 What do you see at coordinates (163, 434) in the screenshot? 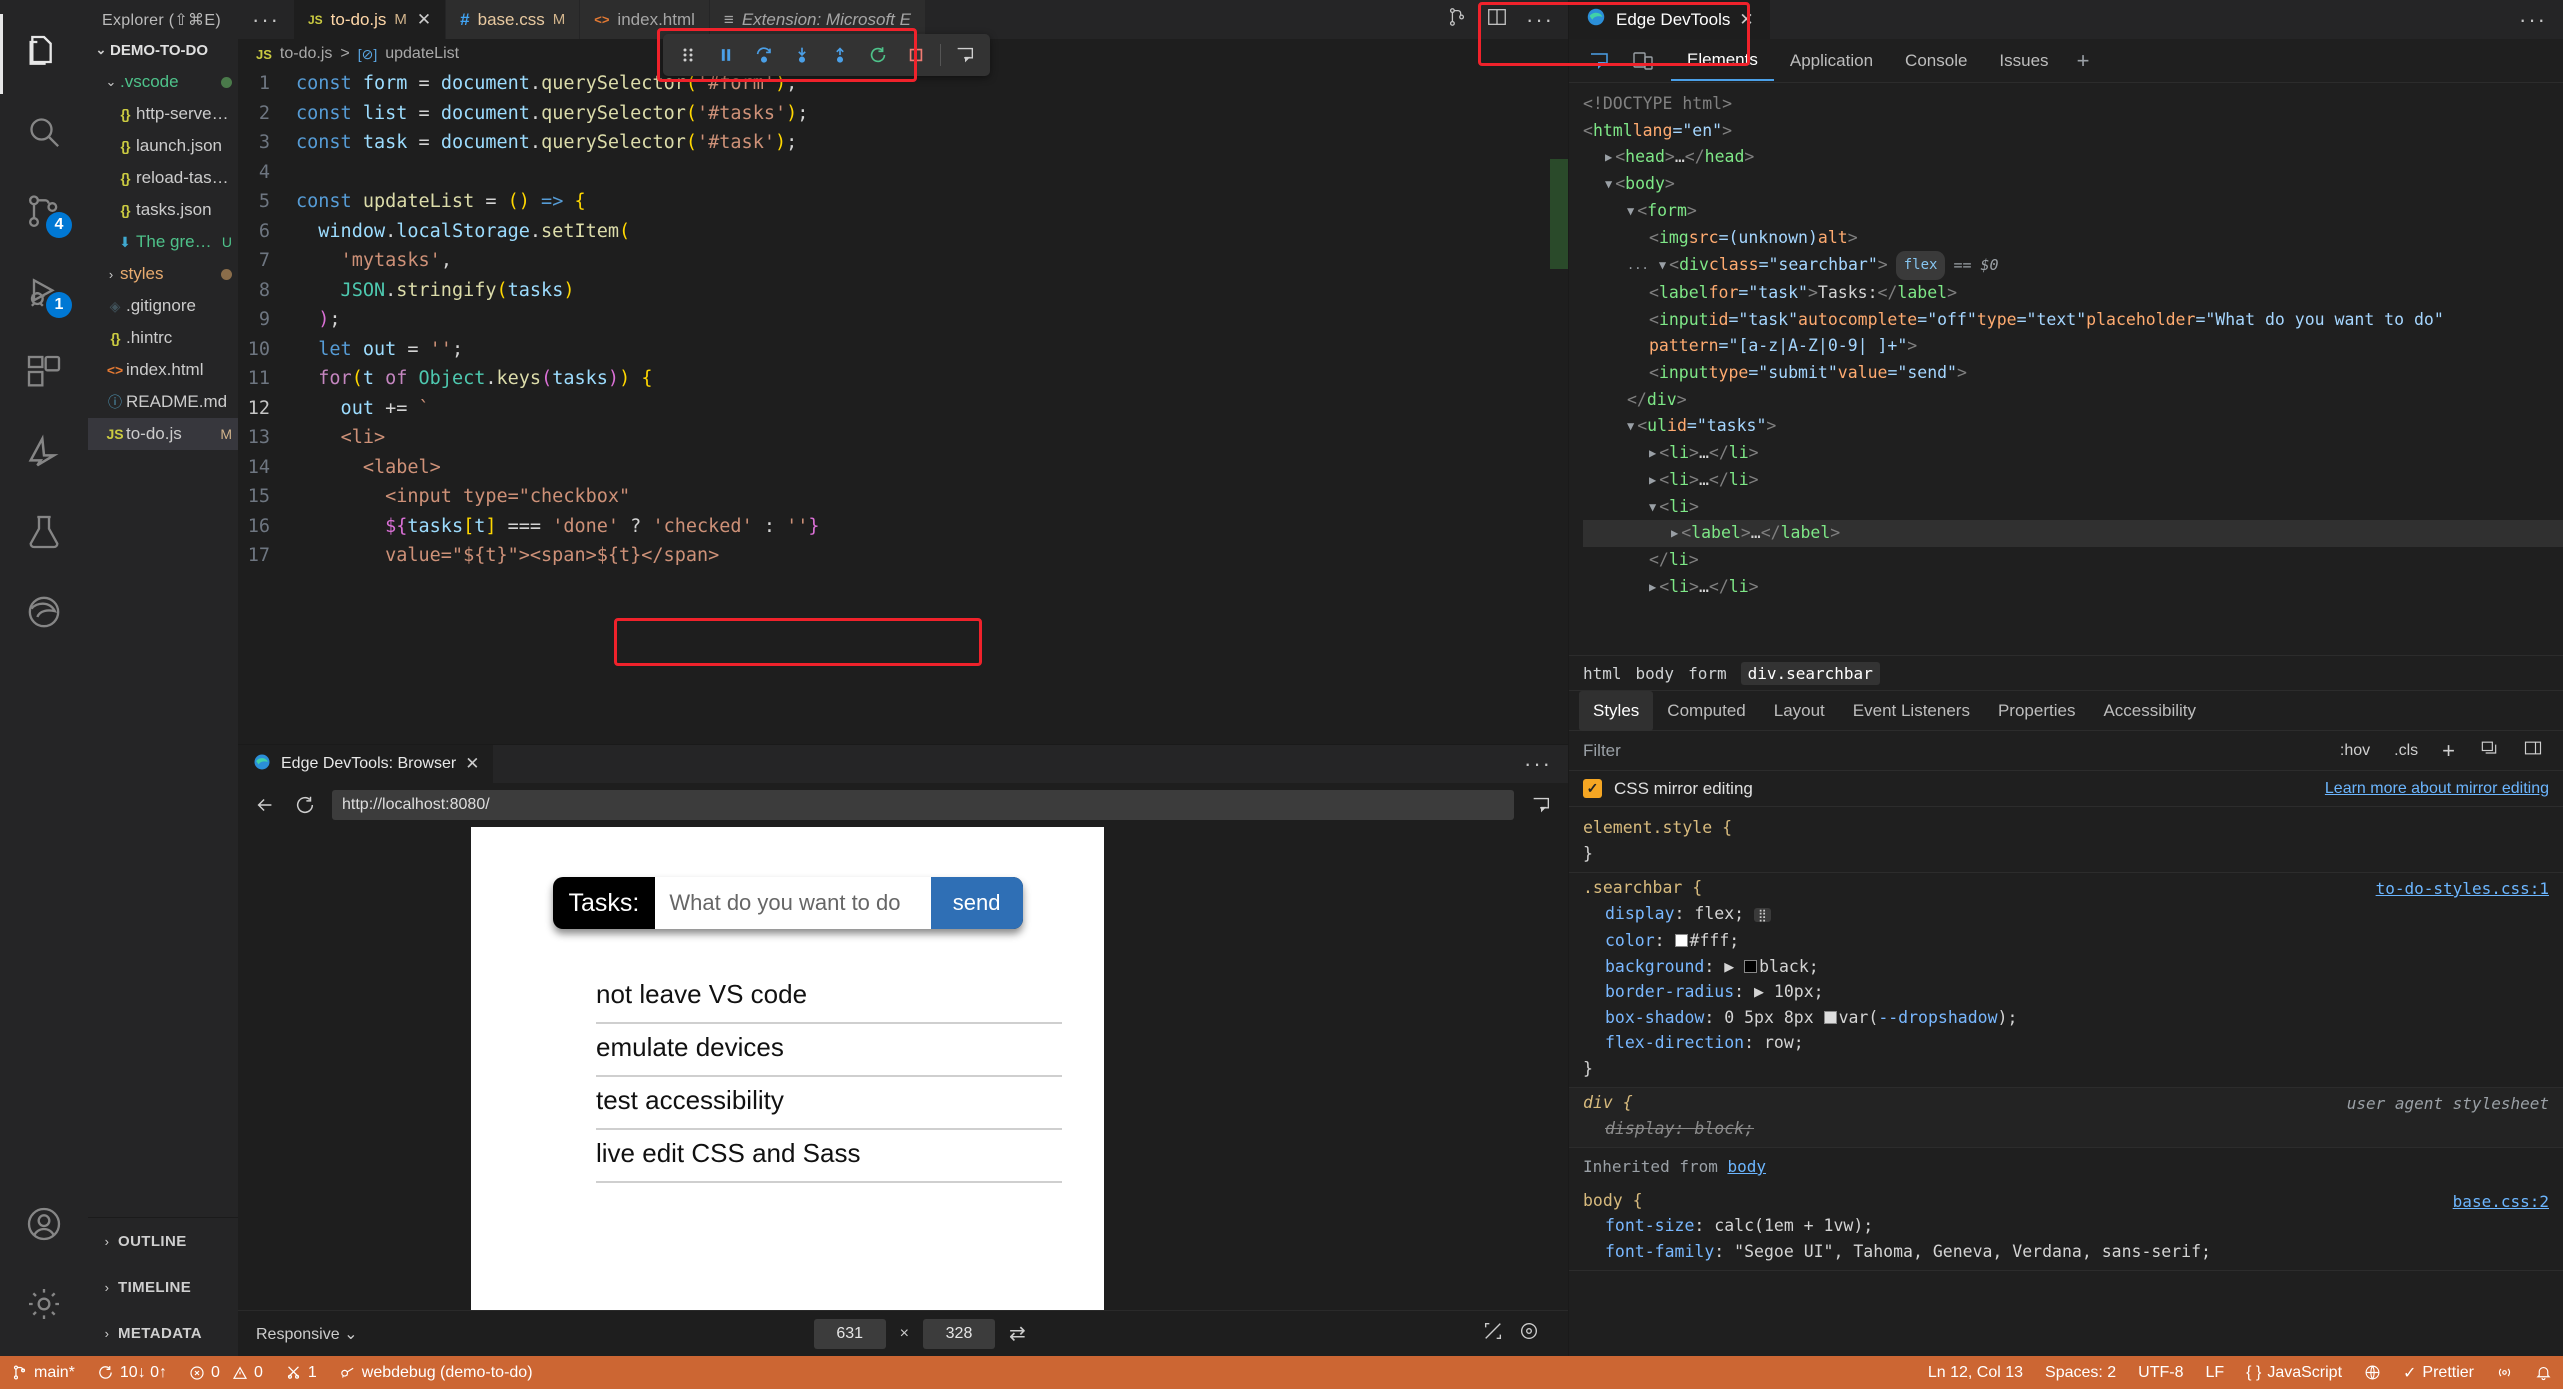
I see `tree-item-to-do-js: JS to-do.js M` at bounding box center [163, 434].